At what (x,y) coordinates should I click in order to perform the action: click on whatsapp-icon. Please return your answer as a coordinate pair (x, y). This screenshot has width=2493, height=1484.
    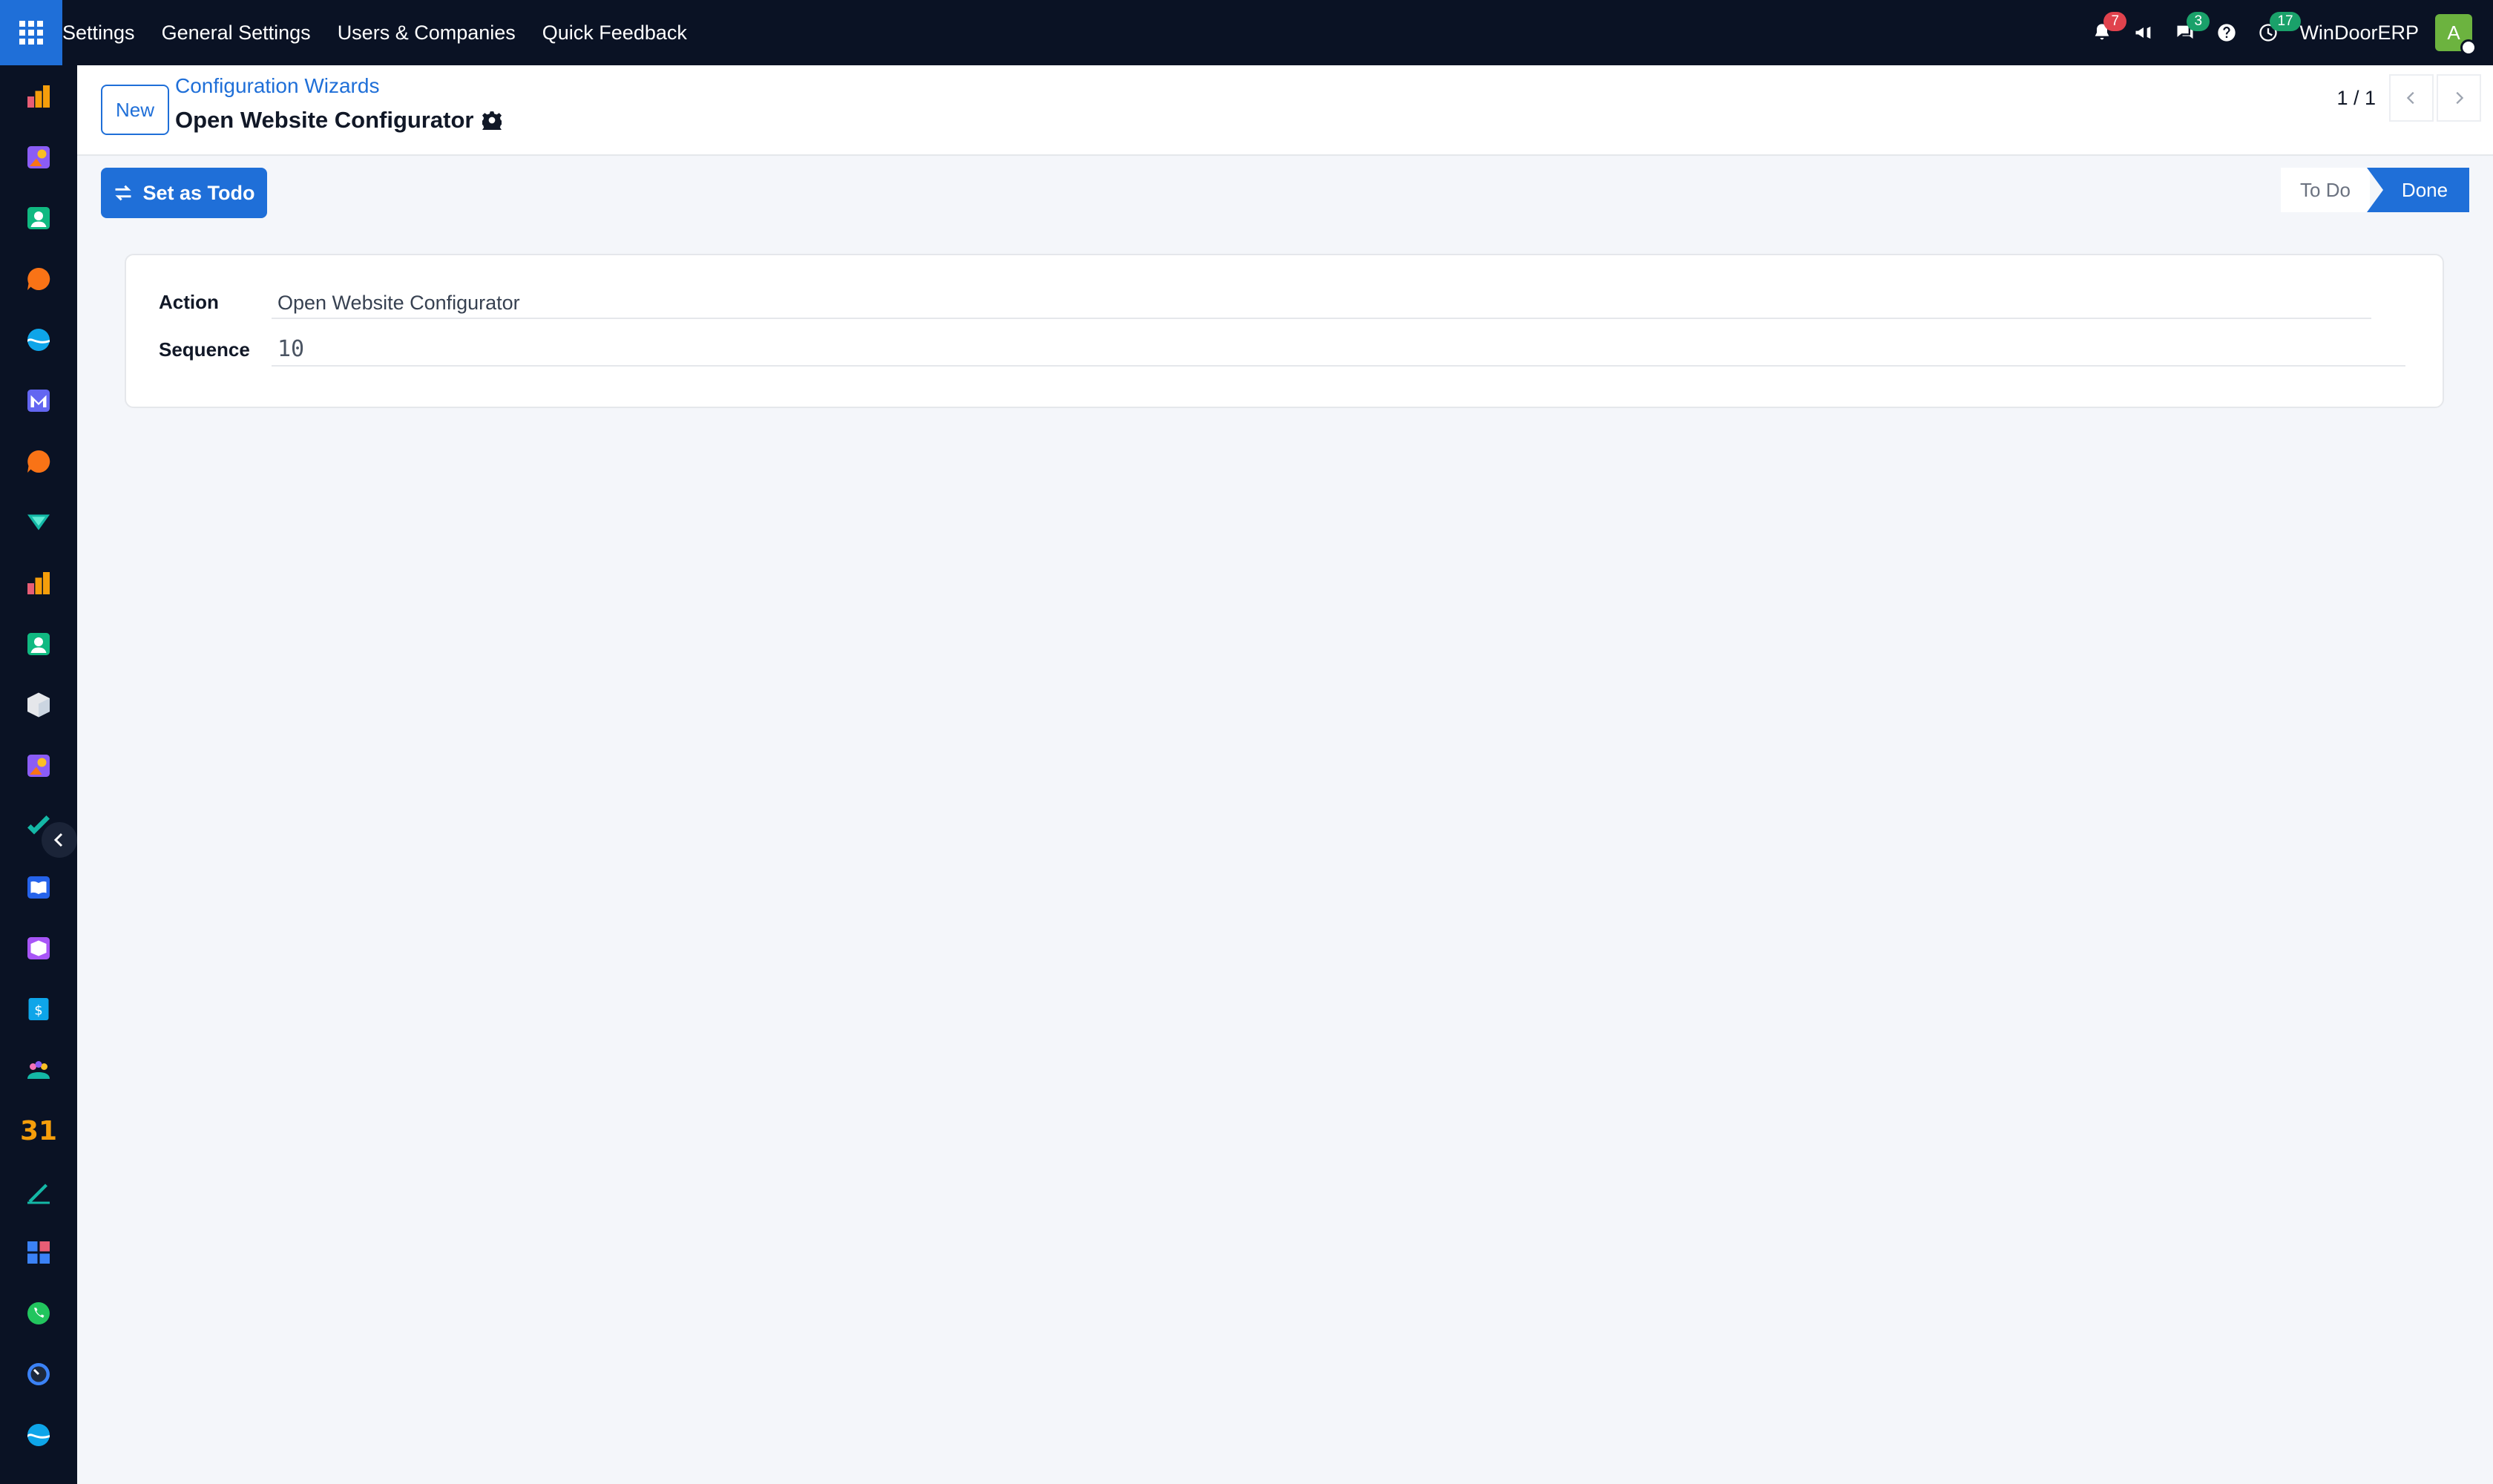
    Looking at the image, I should click on (38, 1313).